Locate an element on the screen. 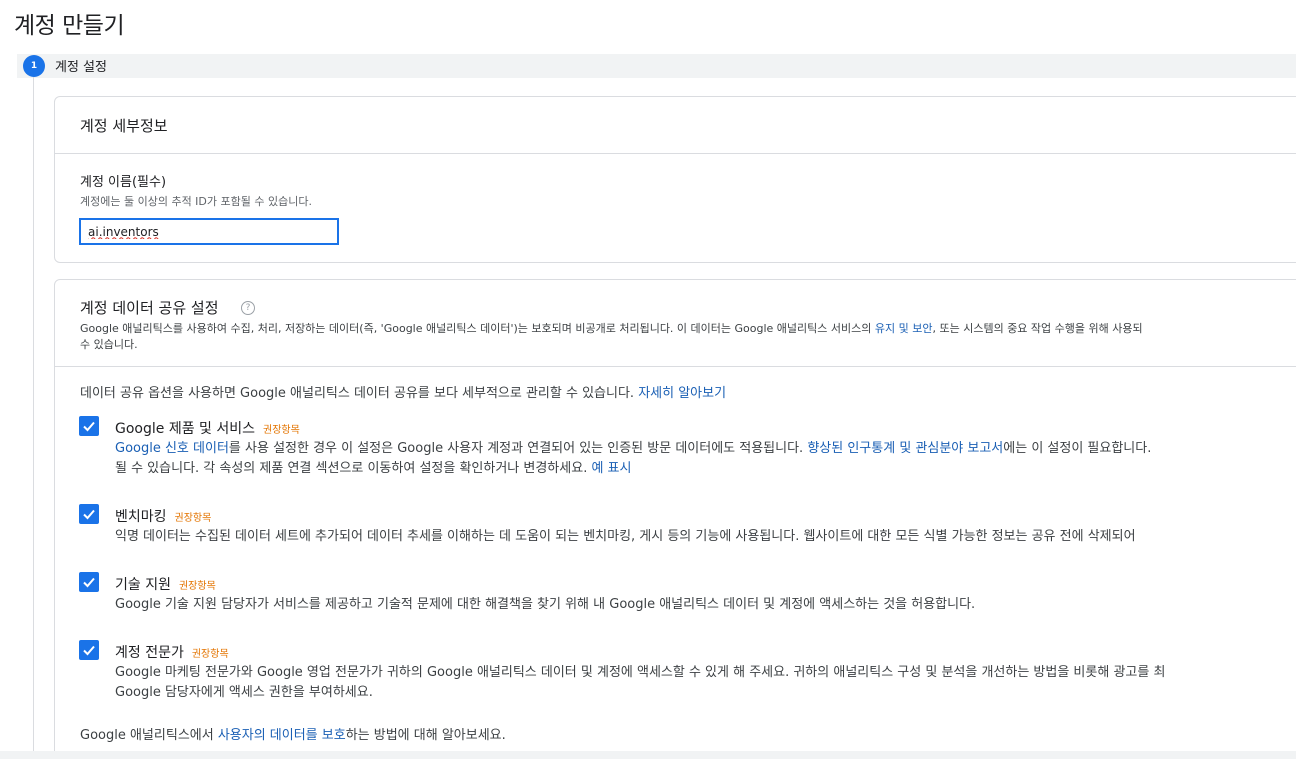 The width and height of the screenshot is (1296, 759). account-specialists-checkbox is located at coordinates (89, 650).